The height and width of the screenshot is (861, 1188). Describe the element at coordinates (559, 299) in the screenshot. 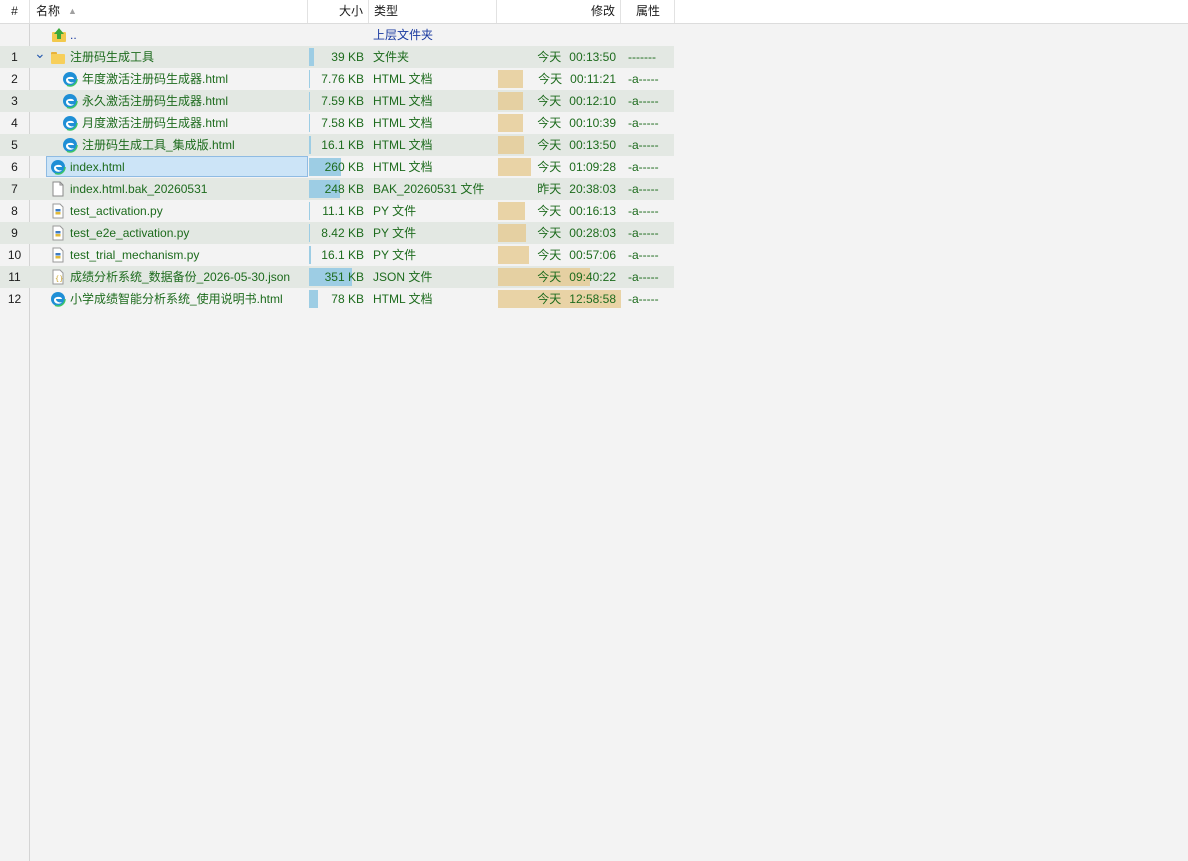

I see `modified-cell: 今天 12:58:58` at that location.